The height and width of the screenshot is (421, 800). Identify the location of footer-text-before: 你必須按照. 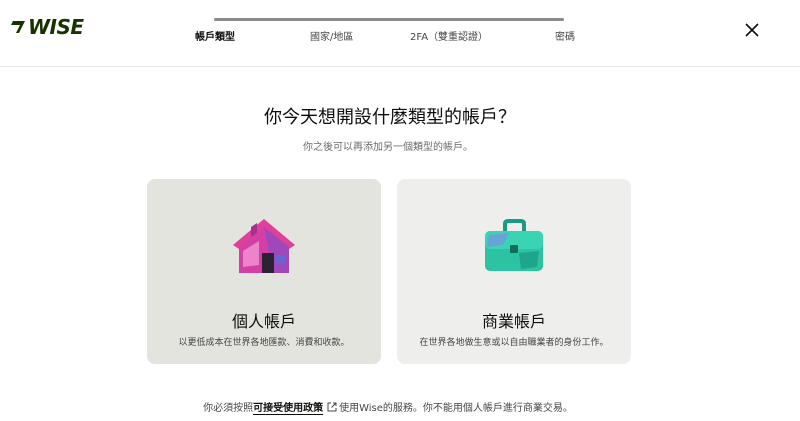
(228, 408).